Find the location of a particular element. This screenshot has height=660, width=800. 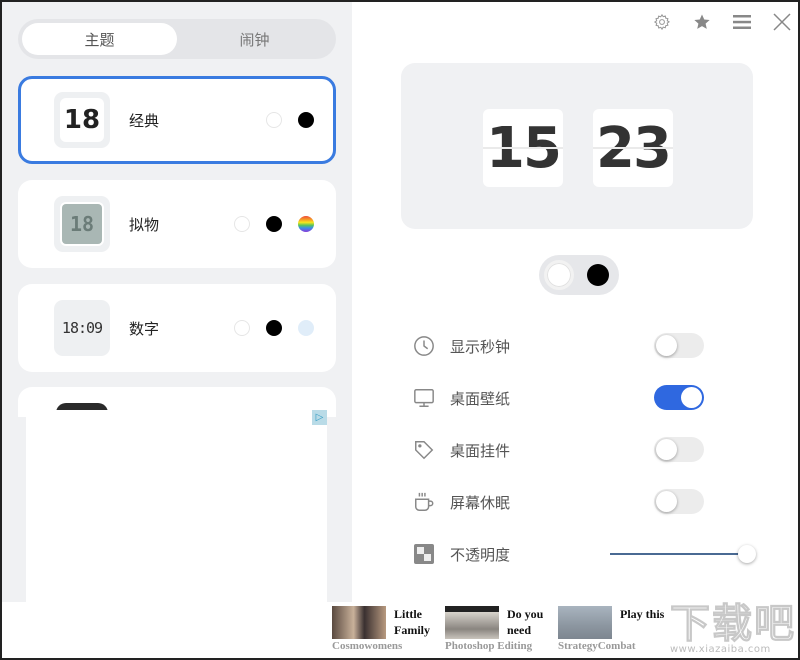

ad-item: Play this StrategyCombat is located at coordinates (611, 630).